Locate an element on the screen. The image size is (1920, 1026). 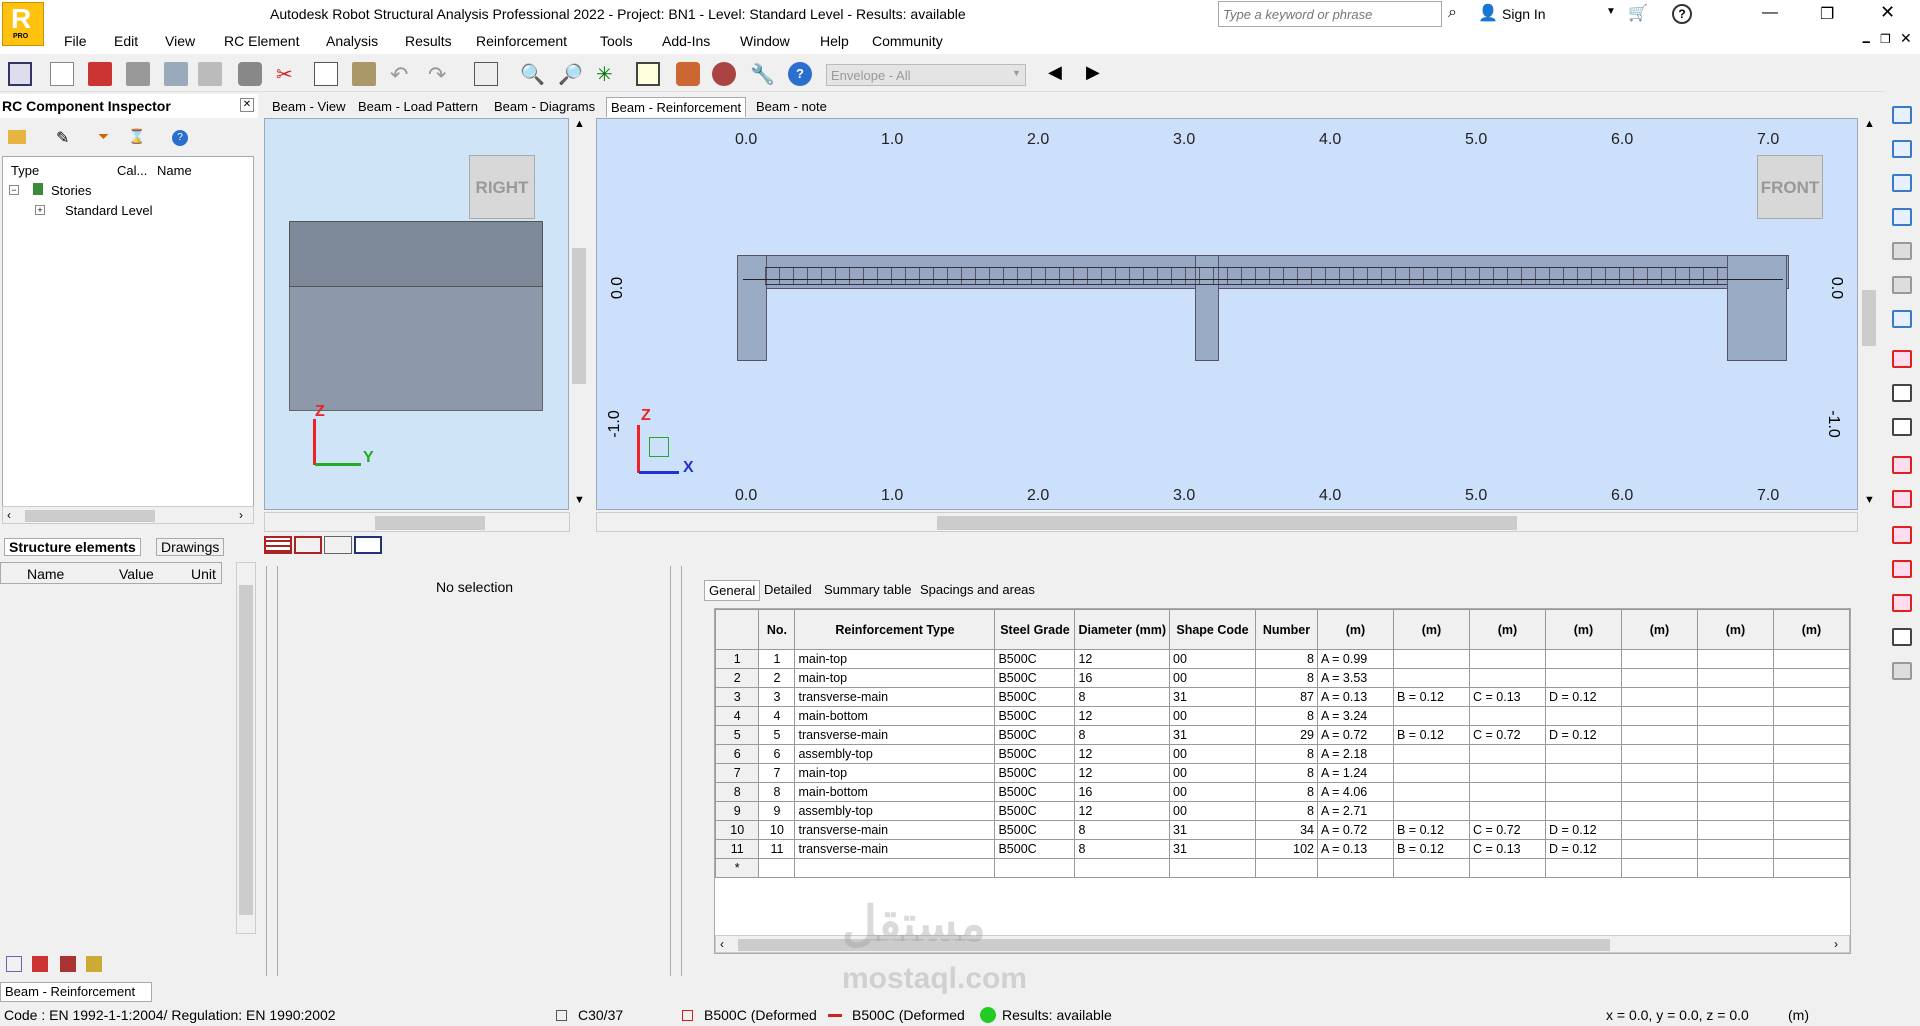
col-header: Shape Code is located at coordinates (1212, 629).